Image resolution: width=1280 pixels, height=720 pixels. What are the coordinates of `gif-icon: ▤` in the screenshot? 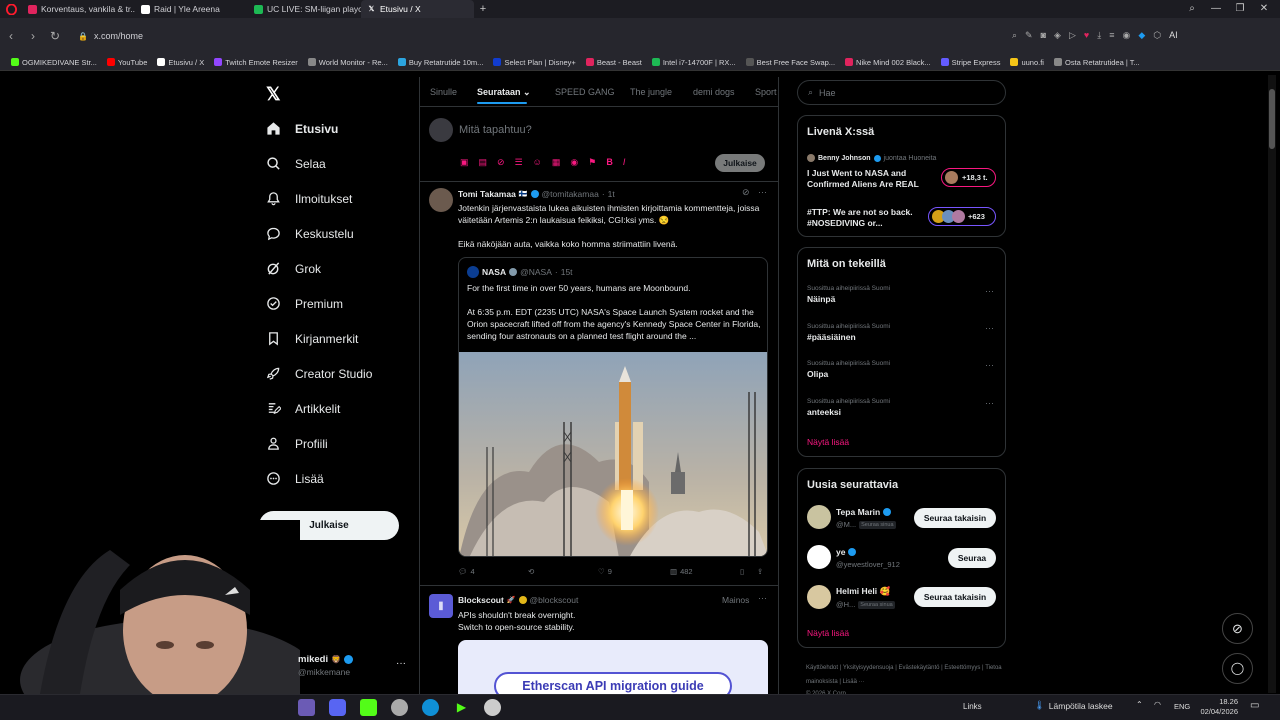 It's located at (483, 162).